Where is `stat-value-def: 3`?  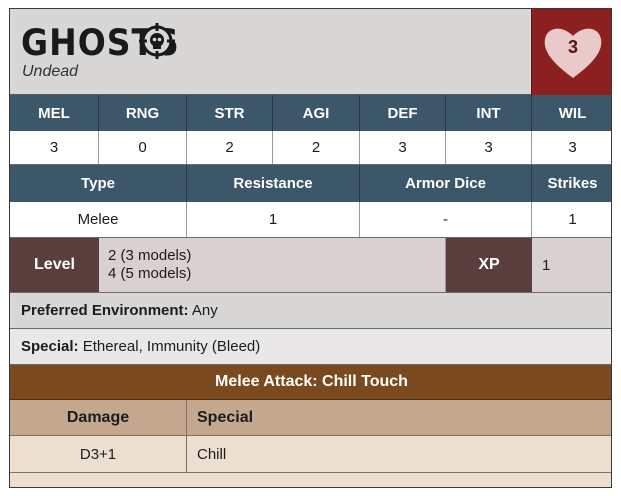 stat-value-def: 3 is located at coordinates (403, 147).